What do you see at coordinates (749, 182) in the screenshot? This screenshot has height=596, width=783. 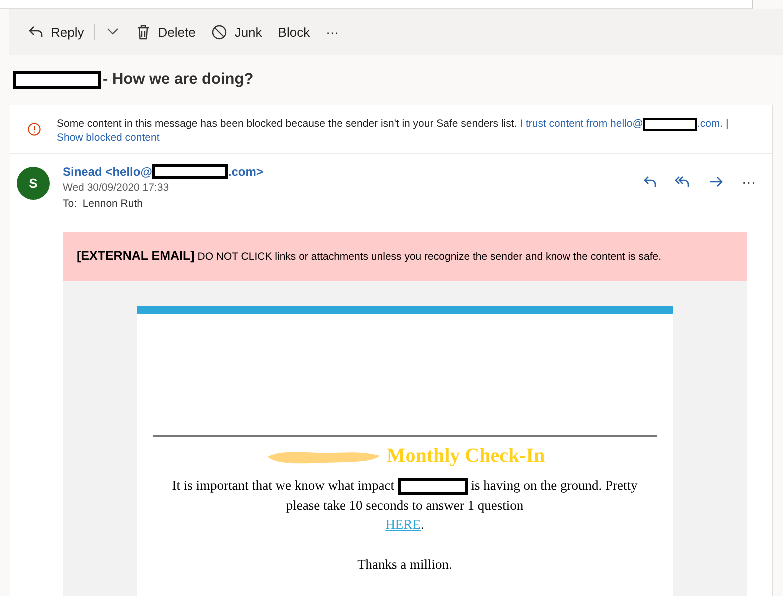 I see `more-actions-button: ···` at bounding box center [749, 182].